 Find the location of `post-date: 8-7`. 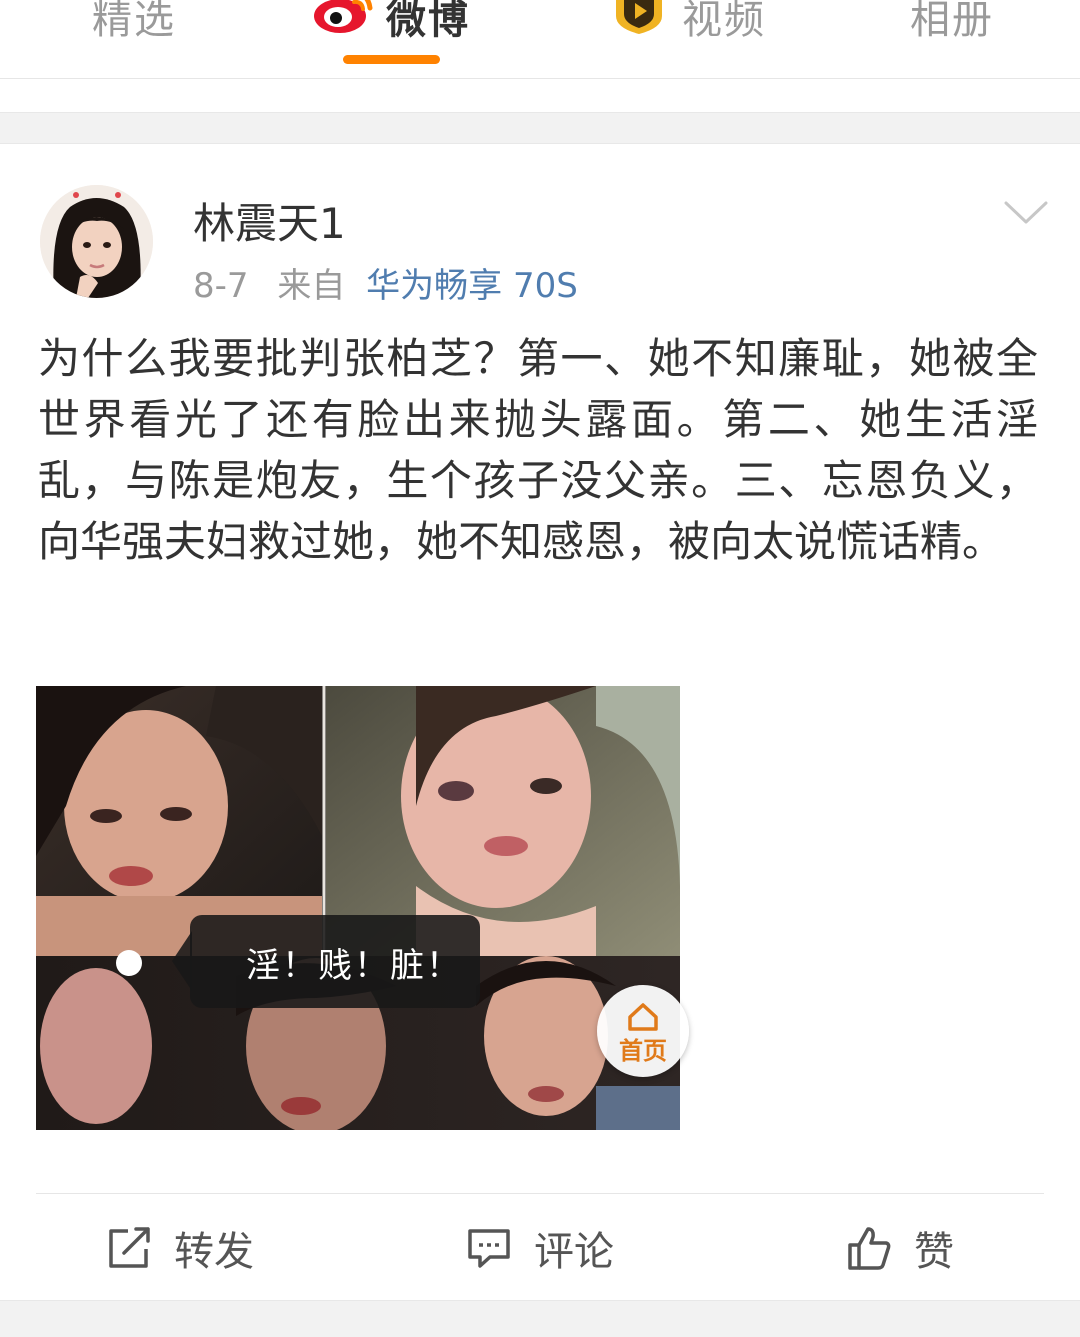

post-date: 8-7 is located at coordinates (221, 286).